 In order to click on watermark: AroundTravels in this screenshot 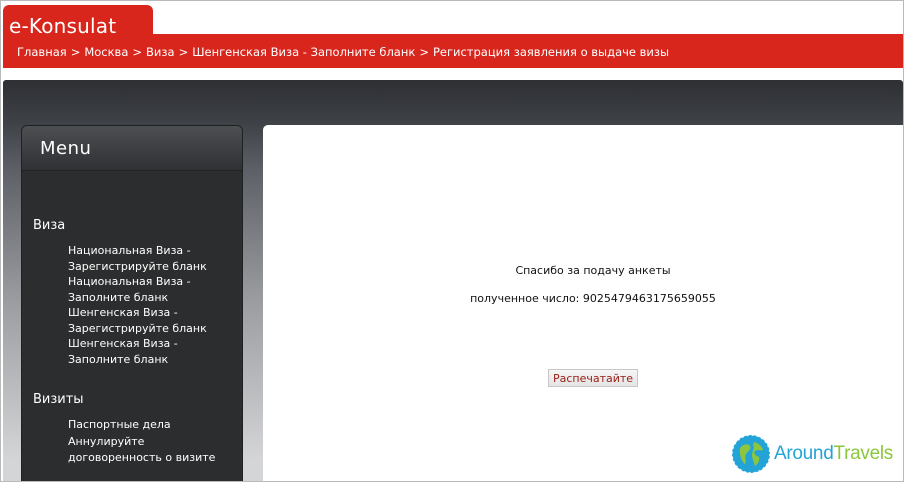, I will do `click(813, 453)`.